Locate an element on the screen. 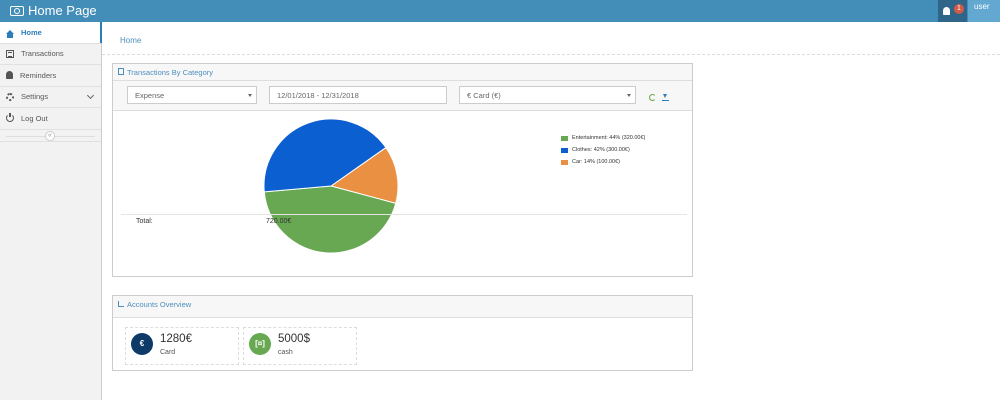 This screenshot has width=1000, height=400. money-icon is located at coordinates (17, 10).